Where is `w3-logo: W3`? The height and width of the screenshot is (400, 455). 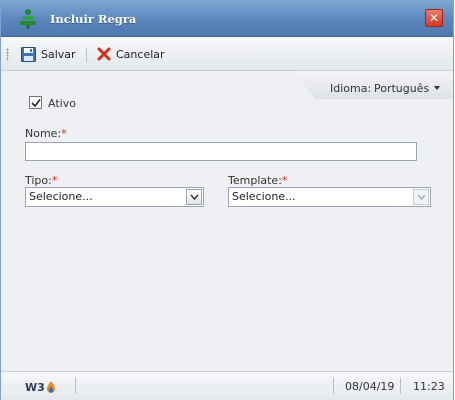 w3-logo: W3 is located at coordinates (41, 387).